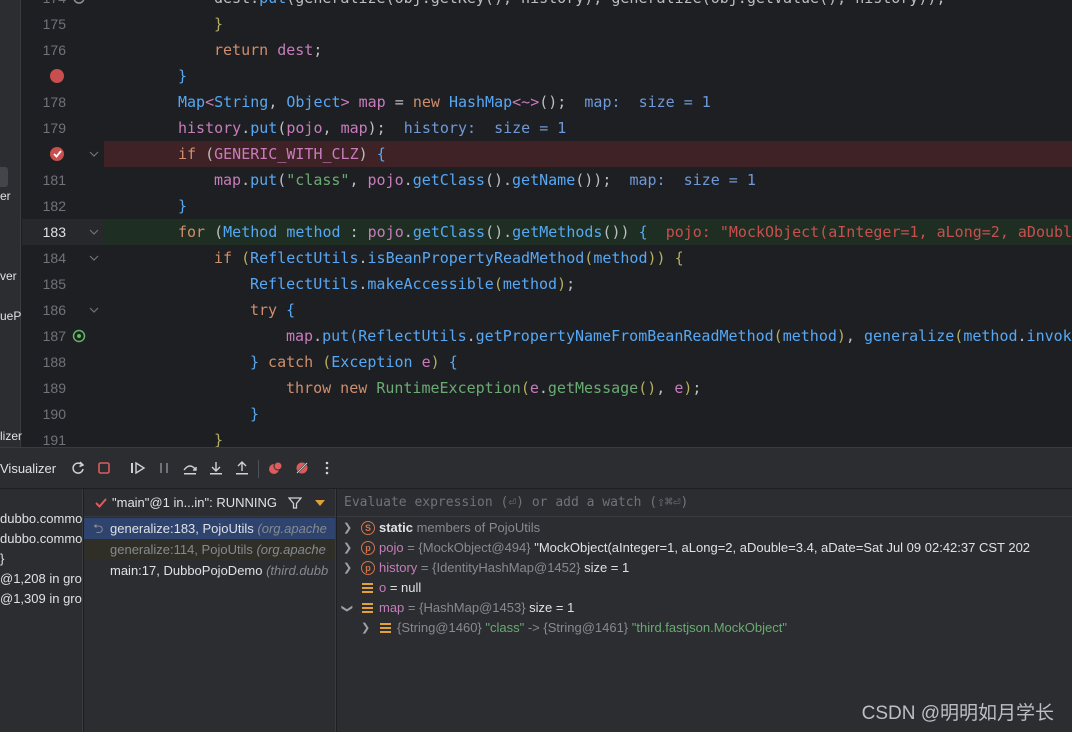 Image resolution: width=1072 pixels, height=732 pixels. Describe the element at coordinates (268, 50) in the screenshot. I see `code-line: return dest;` at that location.